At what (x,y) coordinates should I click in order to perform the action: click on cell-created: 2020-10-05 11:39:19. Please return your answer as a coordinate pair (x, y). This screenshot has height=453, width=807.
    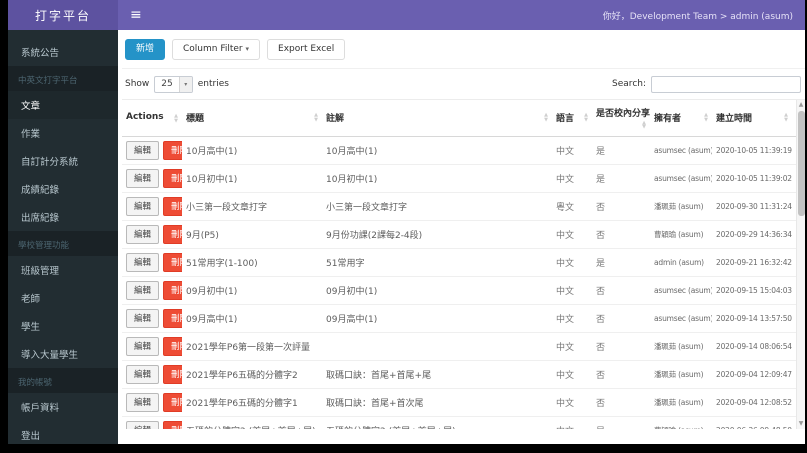
    Looking at the image, I should click on (754, 150).